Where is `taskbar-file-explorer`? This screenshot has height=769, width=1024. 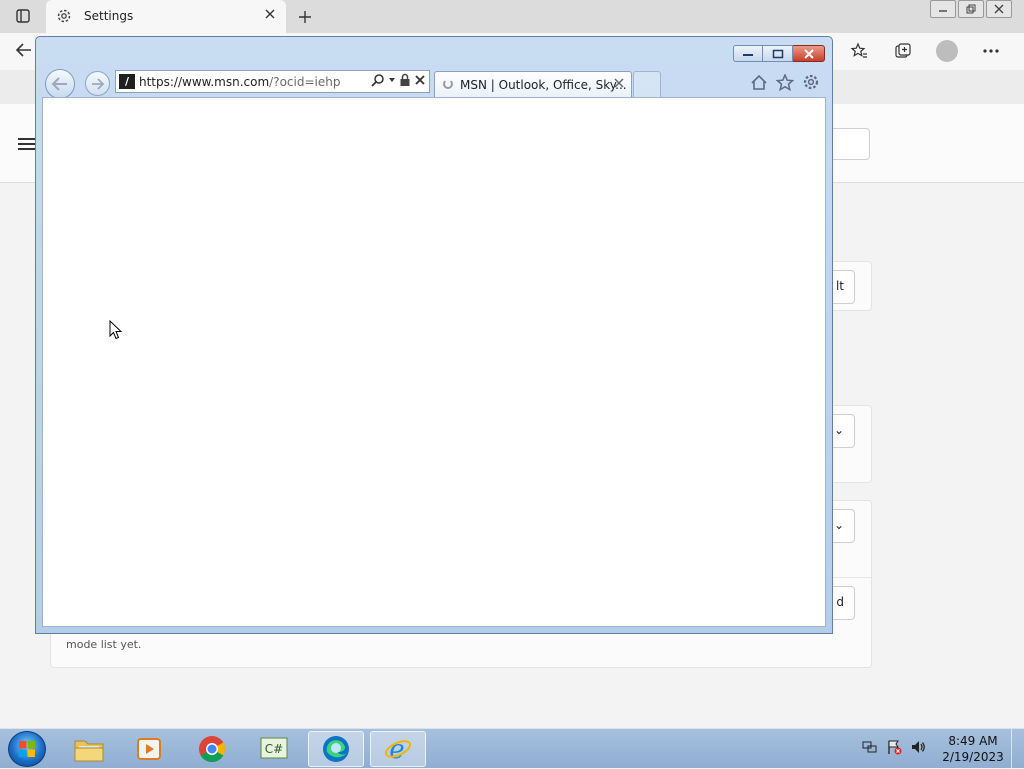 taskbar-file-explorer is located at coordinates (89, 749).